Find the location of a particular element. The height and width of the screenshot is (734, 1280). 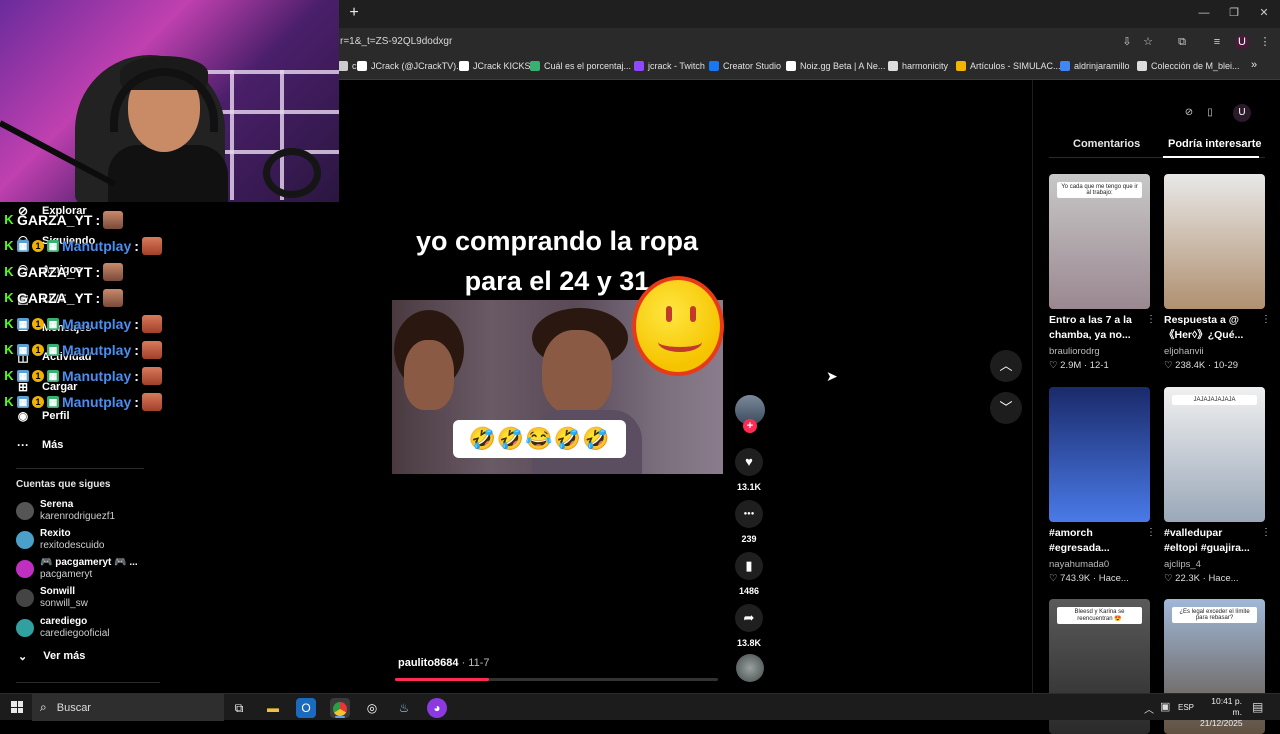

network-icon: ▣ is located at coordinates (1165, 706).